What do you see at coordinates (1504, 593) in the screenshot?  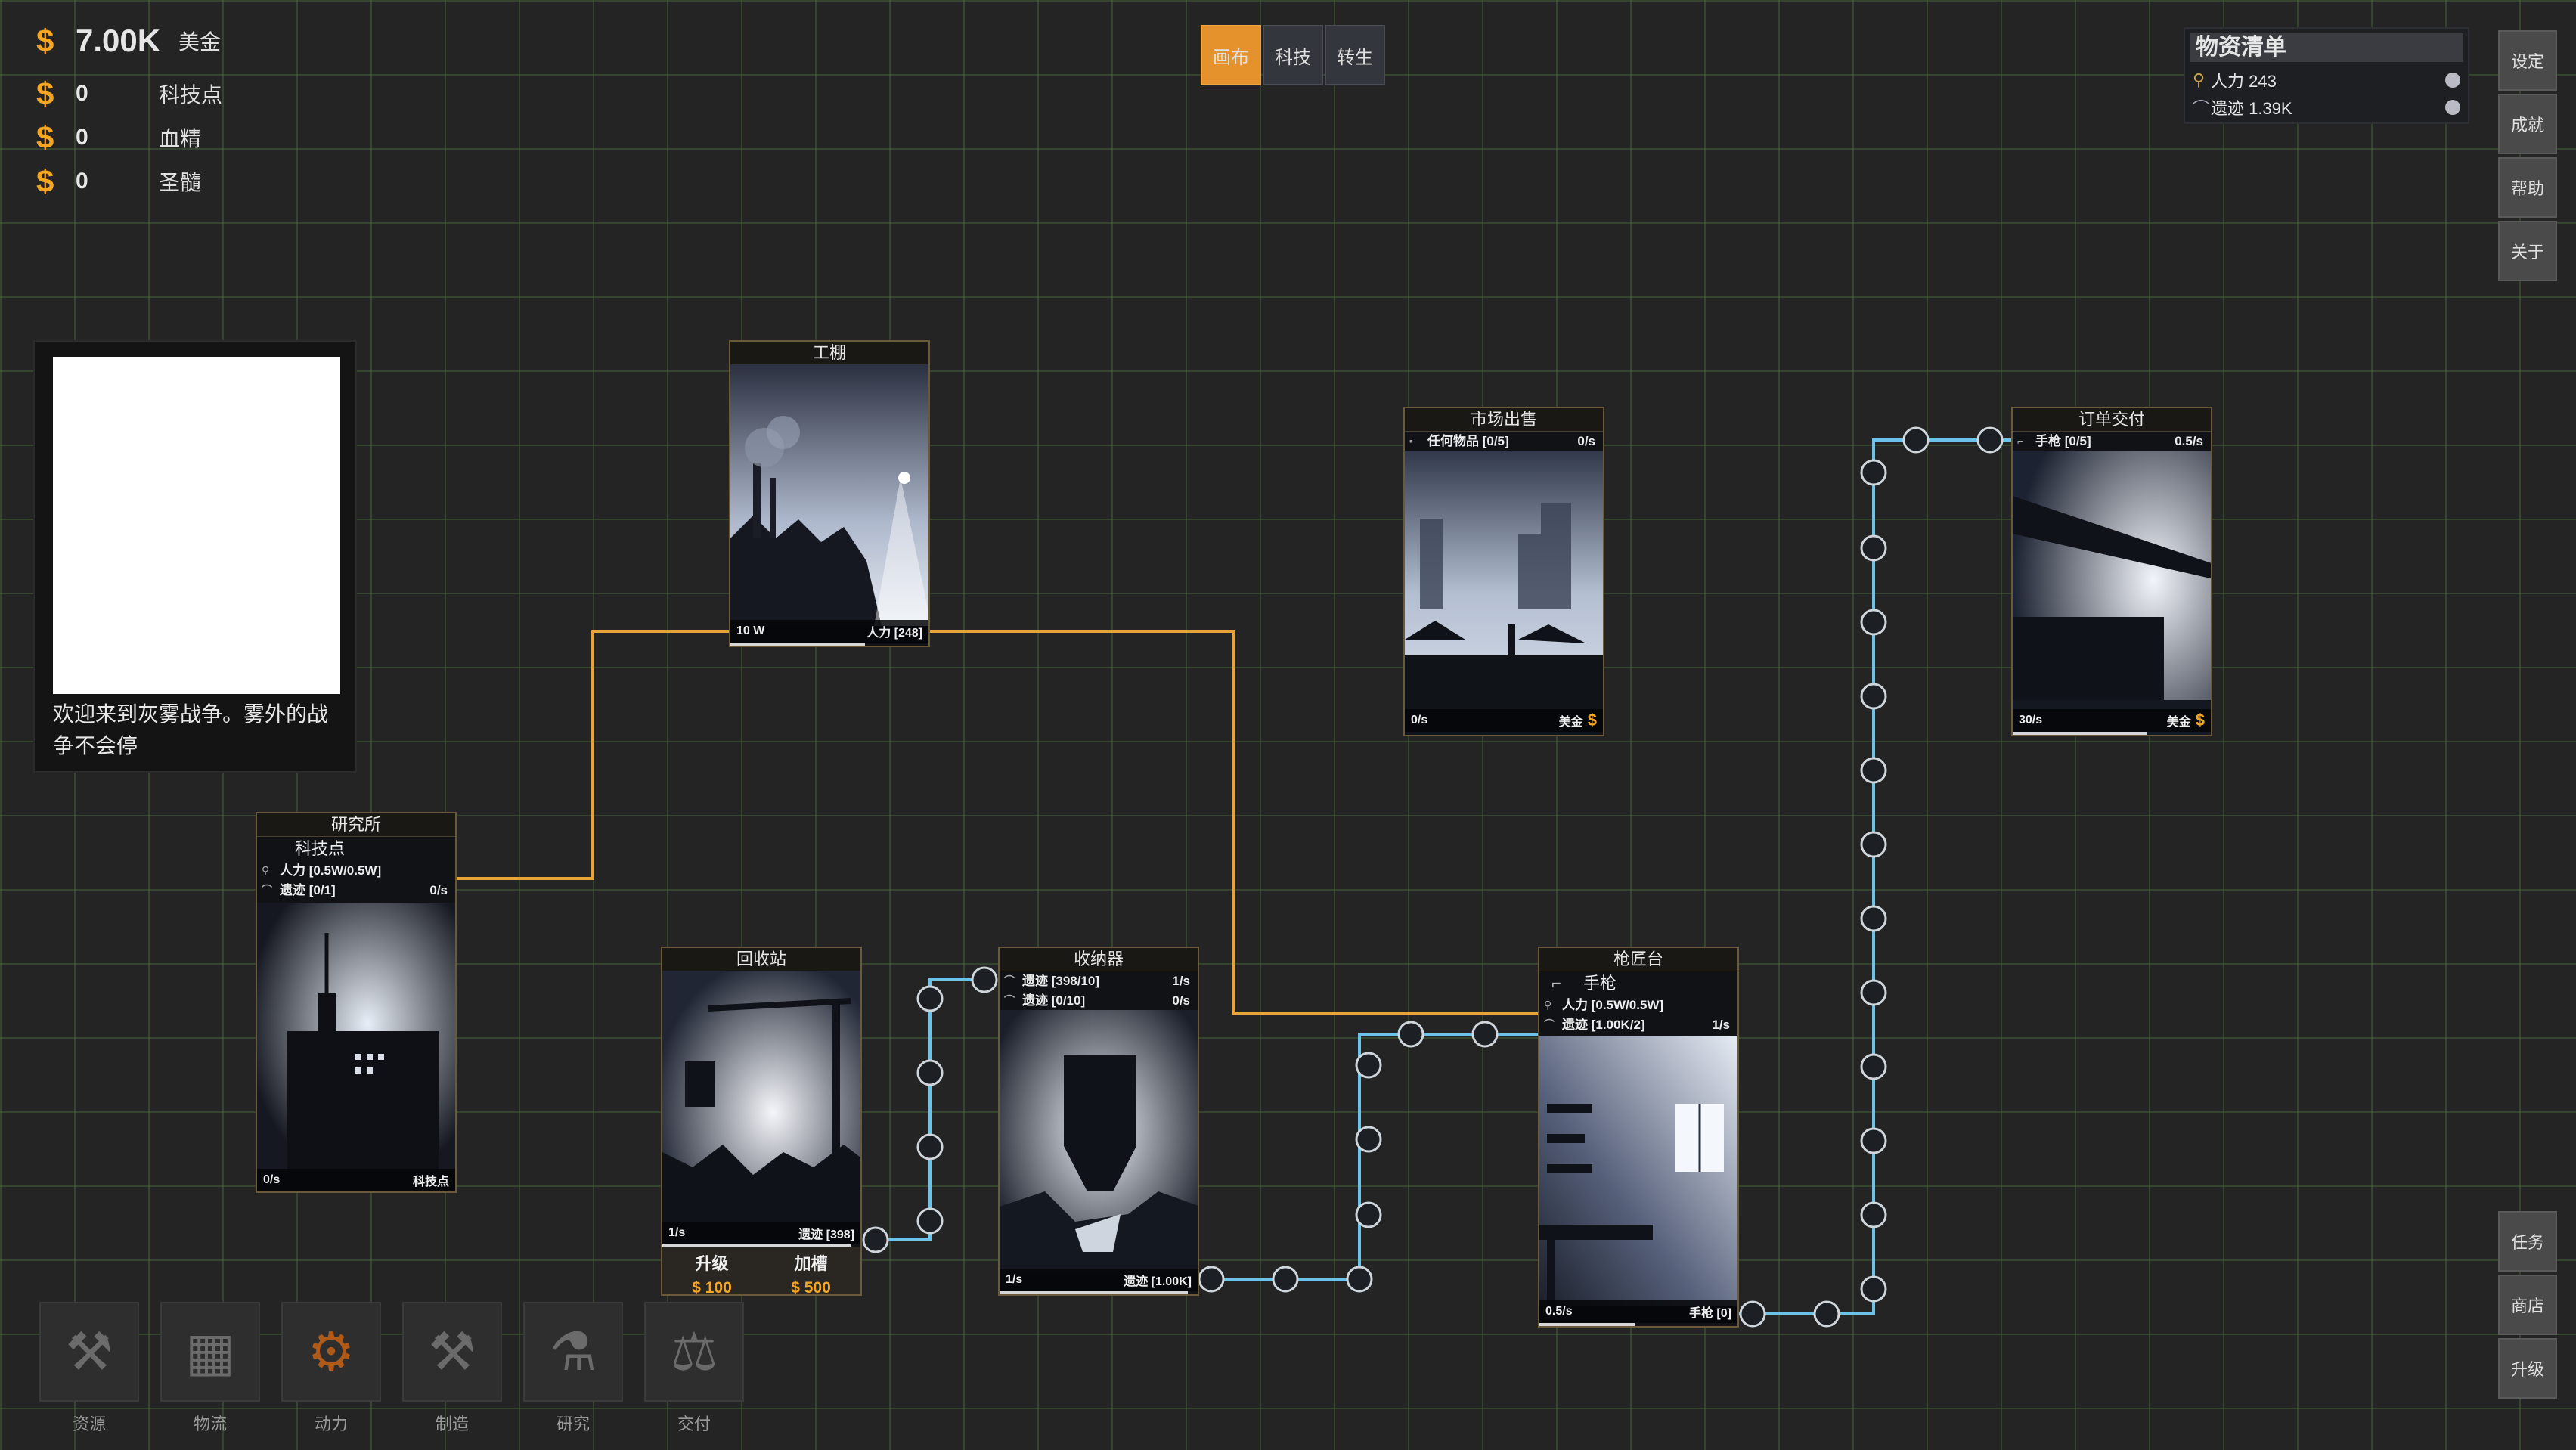 I see `market-scene` at bounding box center [1504, 593].